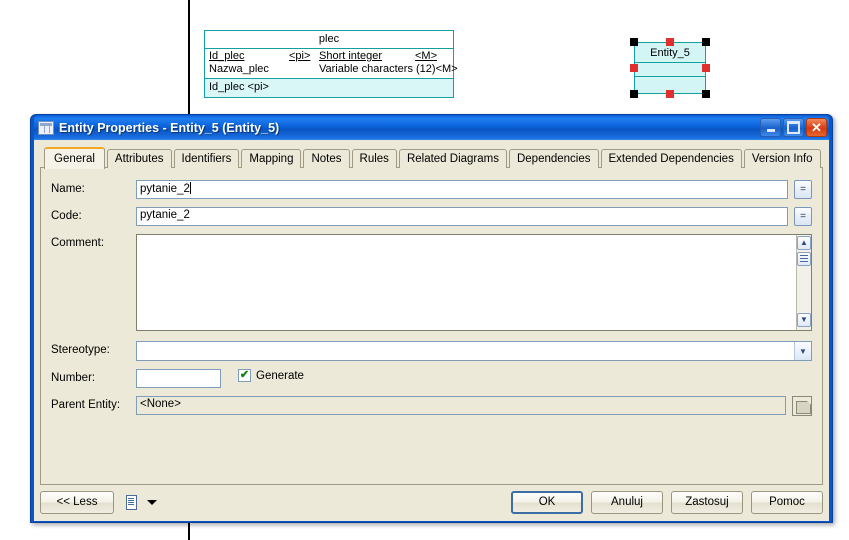 The height and width of the screenshot is (540, 849). What do you see at coordinates (466, 282) in the screenshot?
I see `comment-textarea` at bounding box center [466, 282].